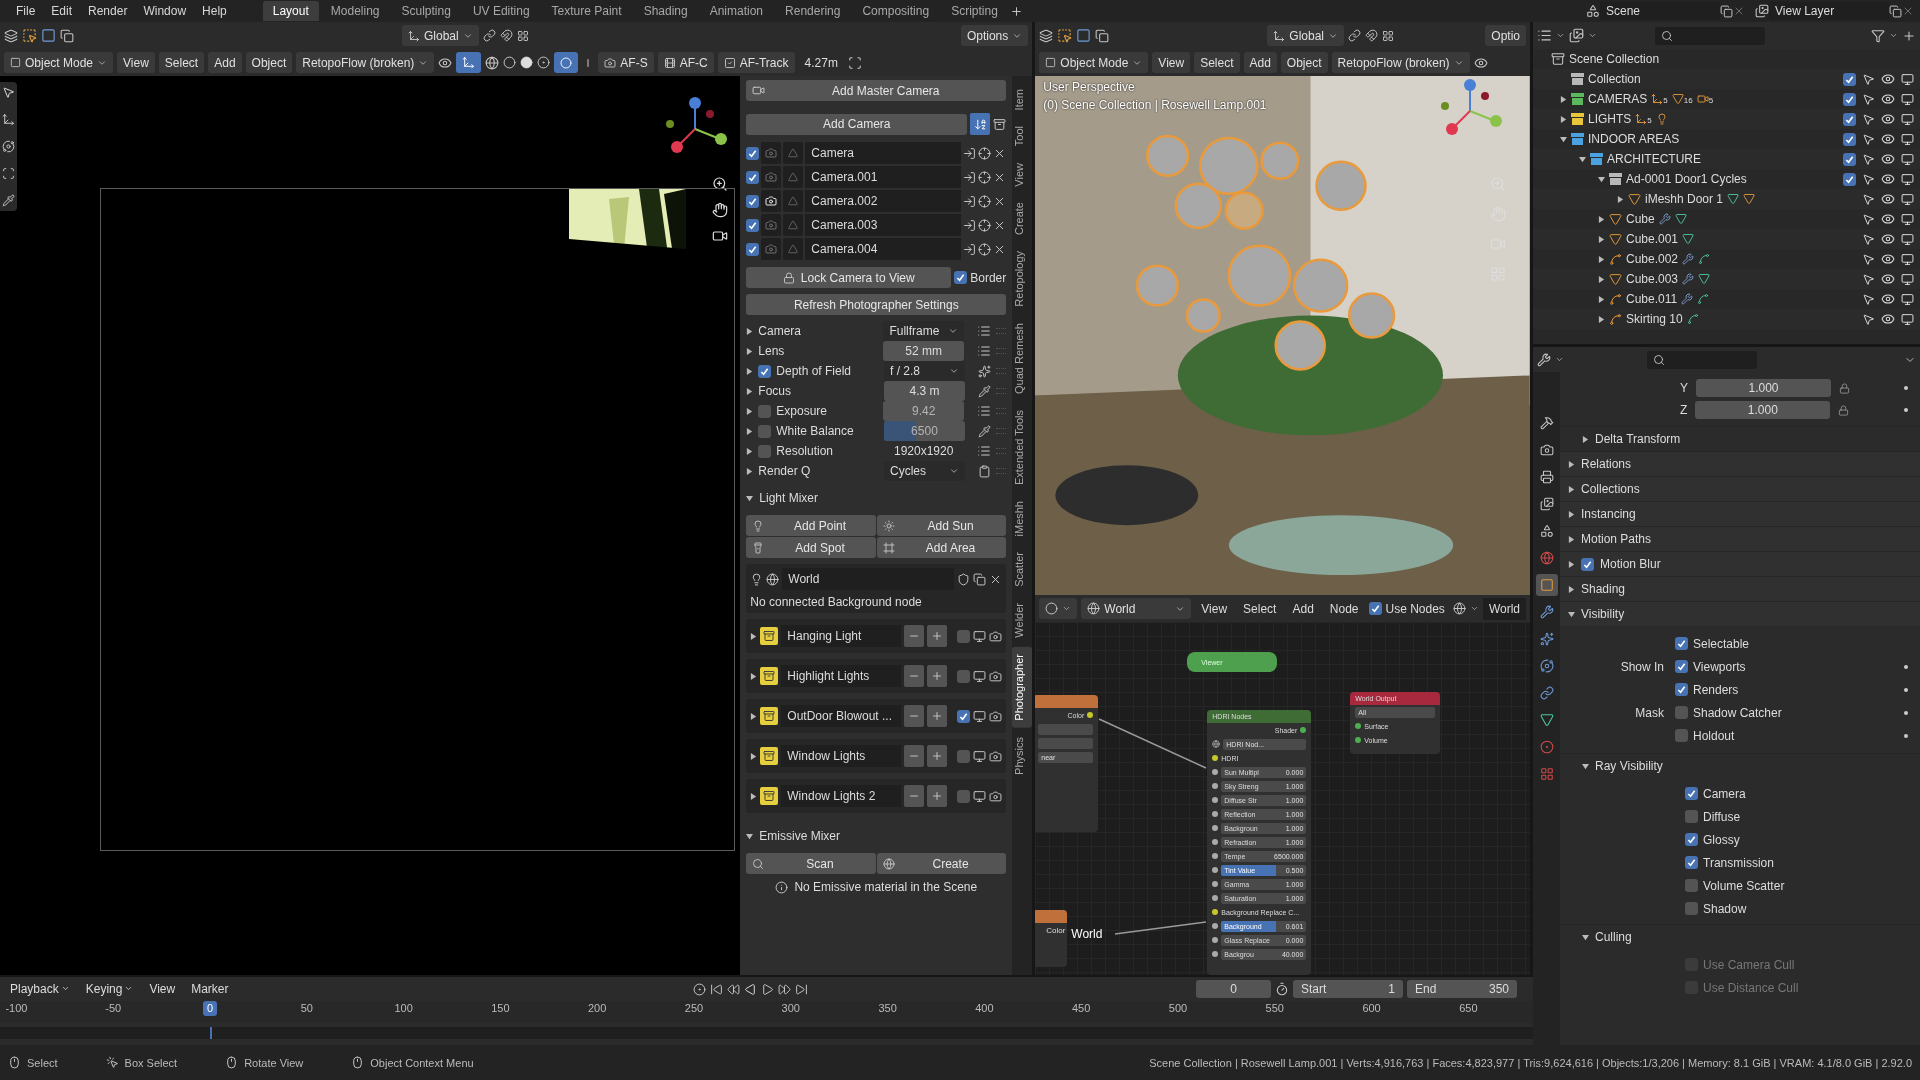 This screenshot has width=1920, height=1080. What do you see at coordinates (1652, 299) in the screenshot?
I see `outliner-item: Cube.011` at bounding box center [1652, 299].